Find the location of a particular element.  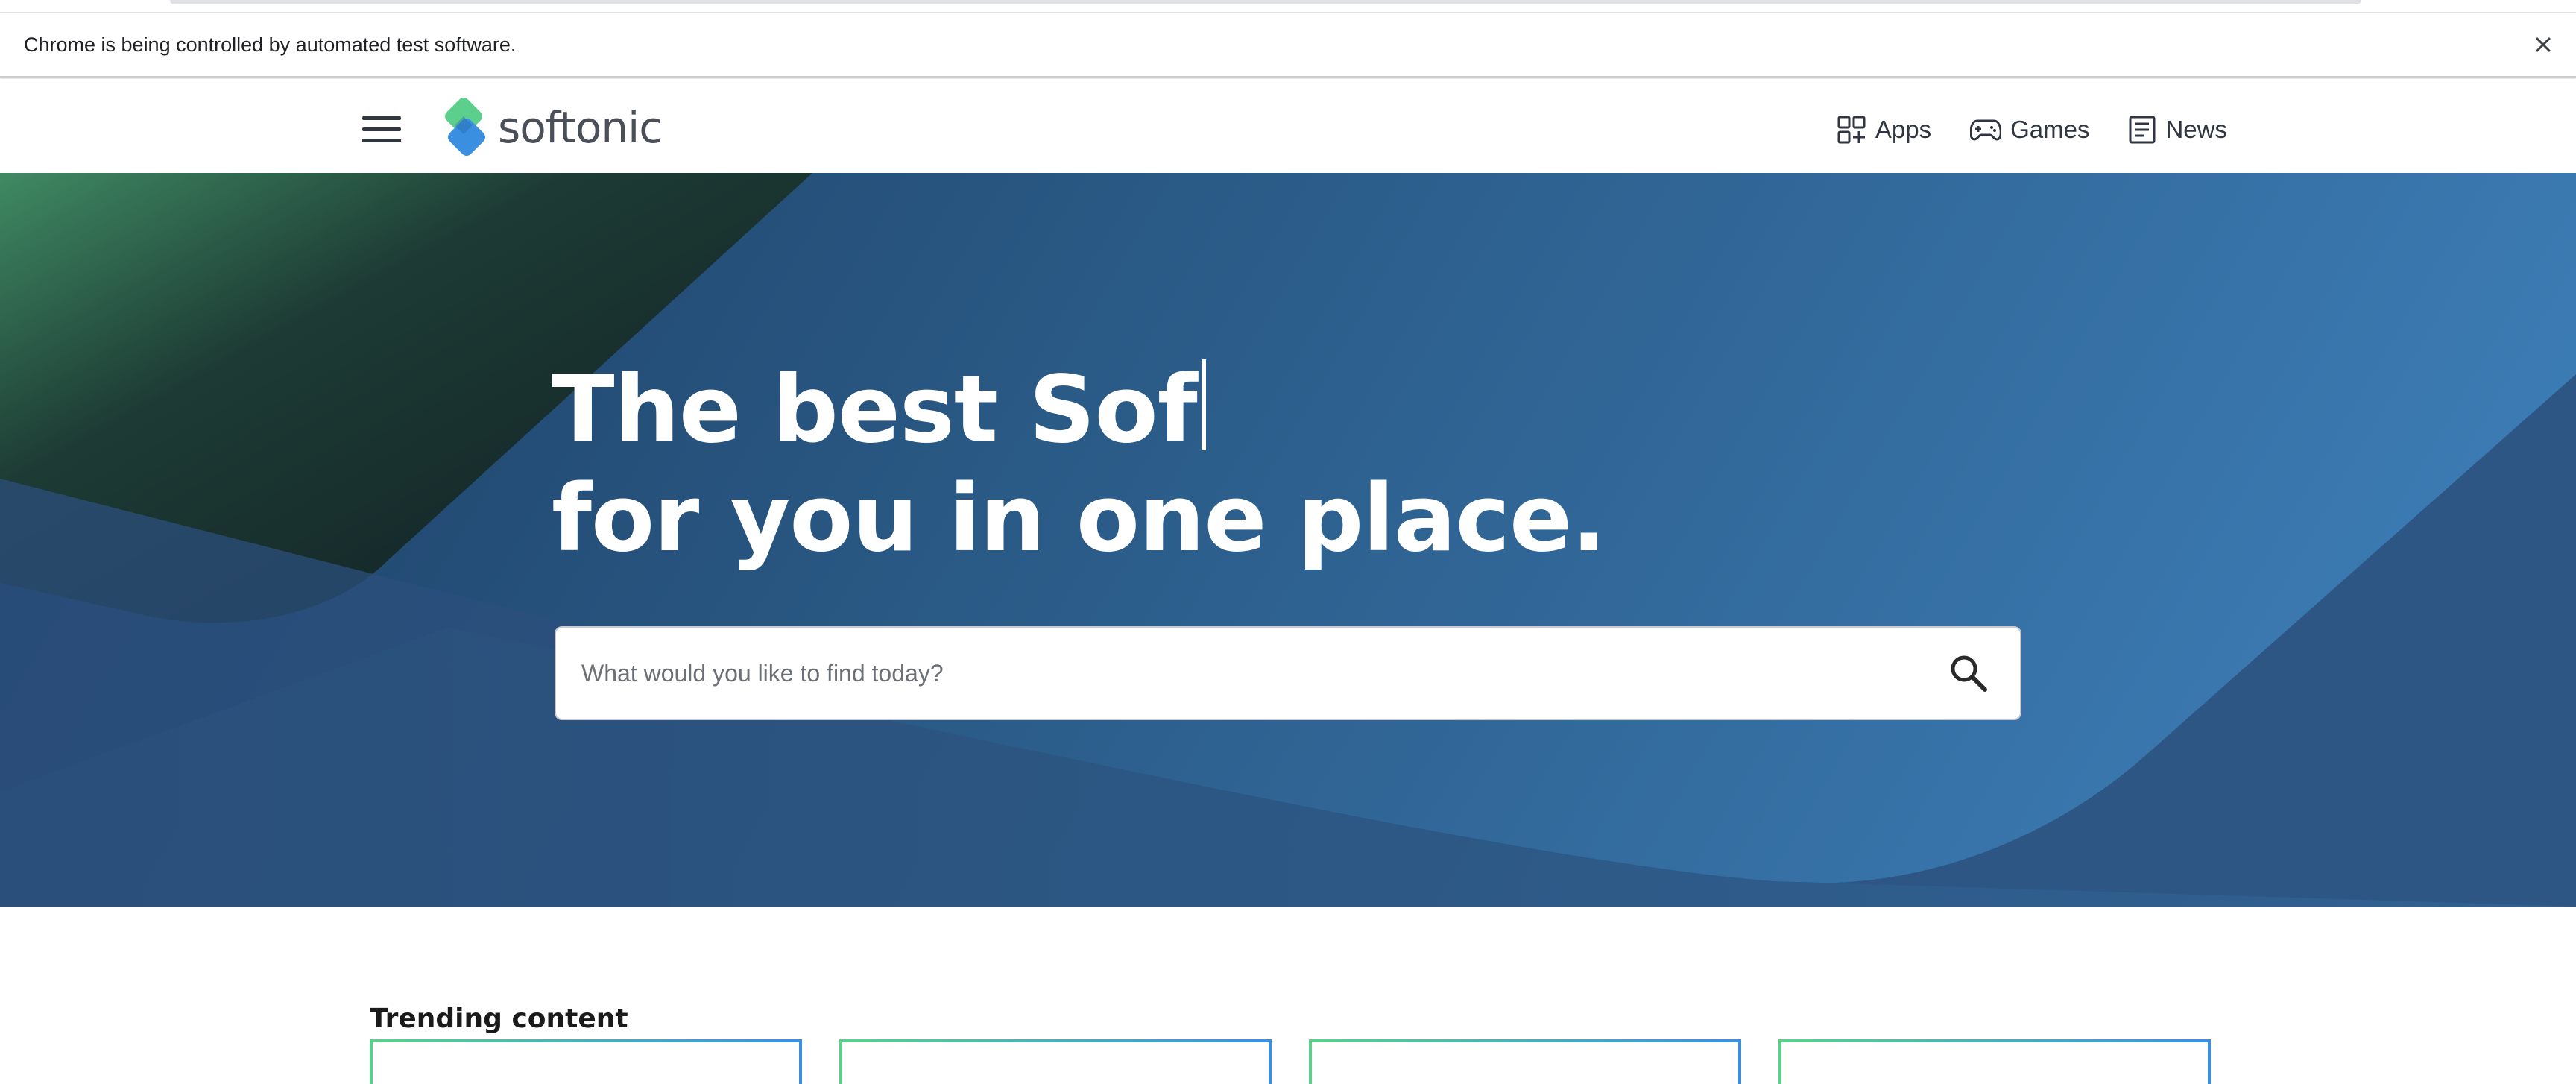

trending-title: Trending content is located at coordinates (499, 1018).